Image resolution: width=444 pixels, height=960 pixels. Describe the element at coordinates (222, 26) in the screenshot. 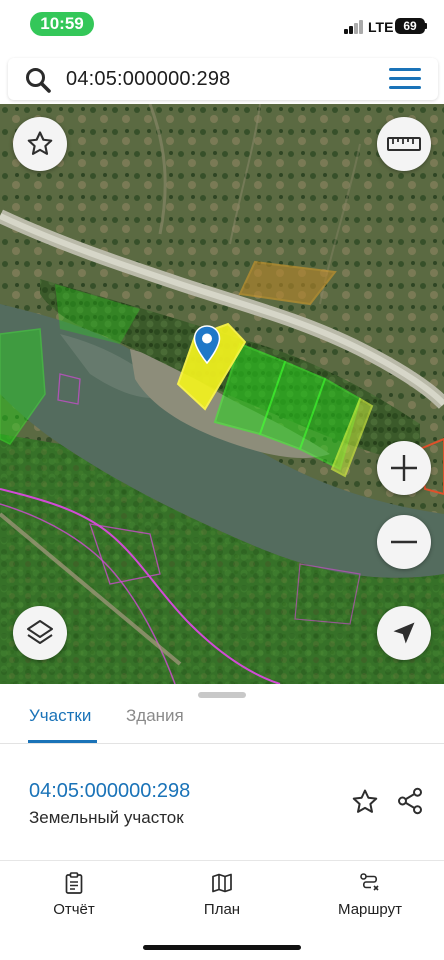

I see `status-bar: 10:59 LTE 69` at that location.